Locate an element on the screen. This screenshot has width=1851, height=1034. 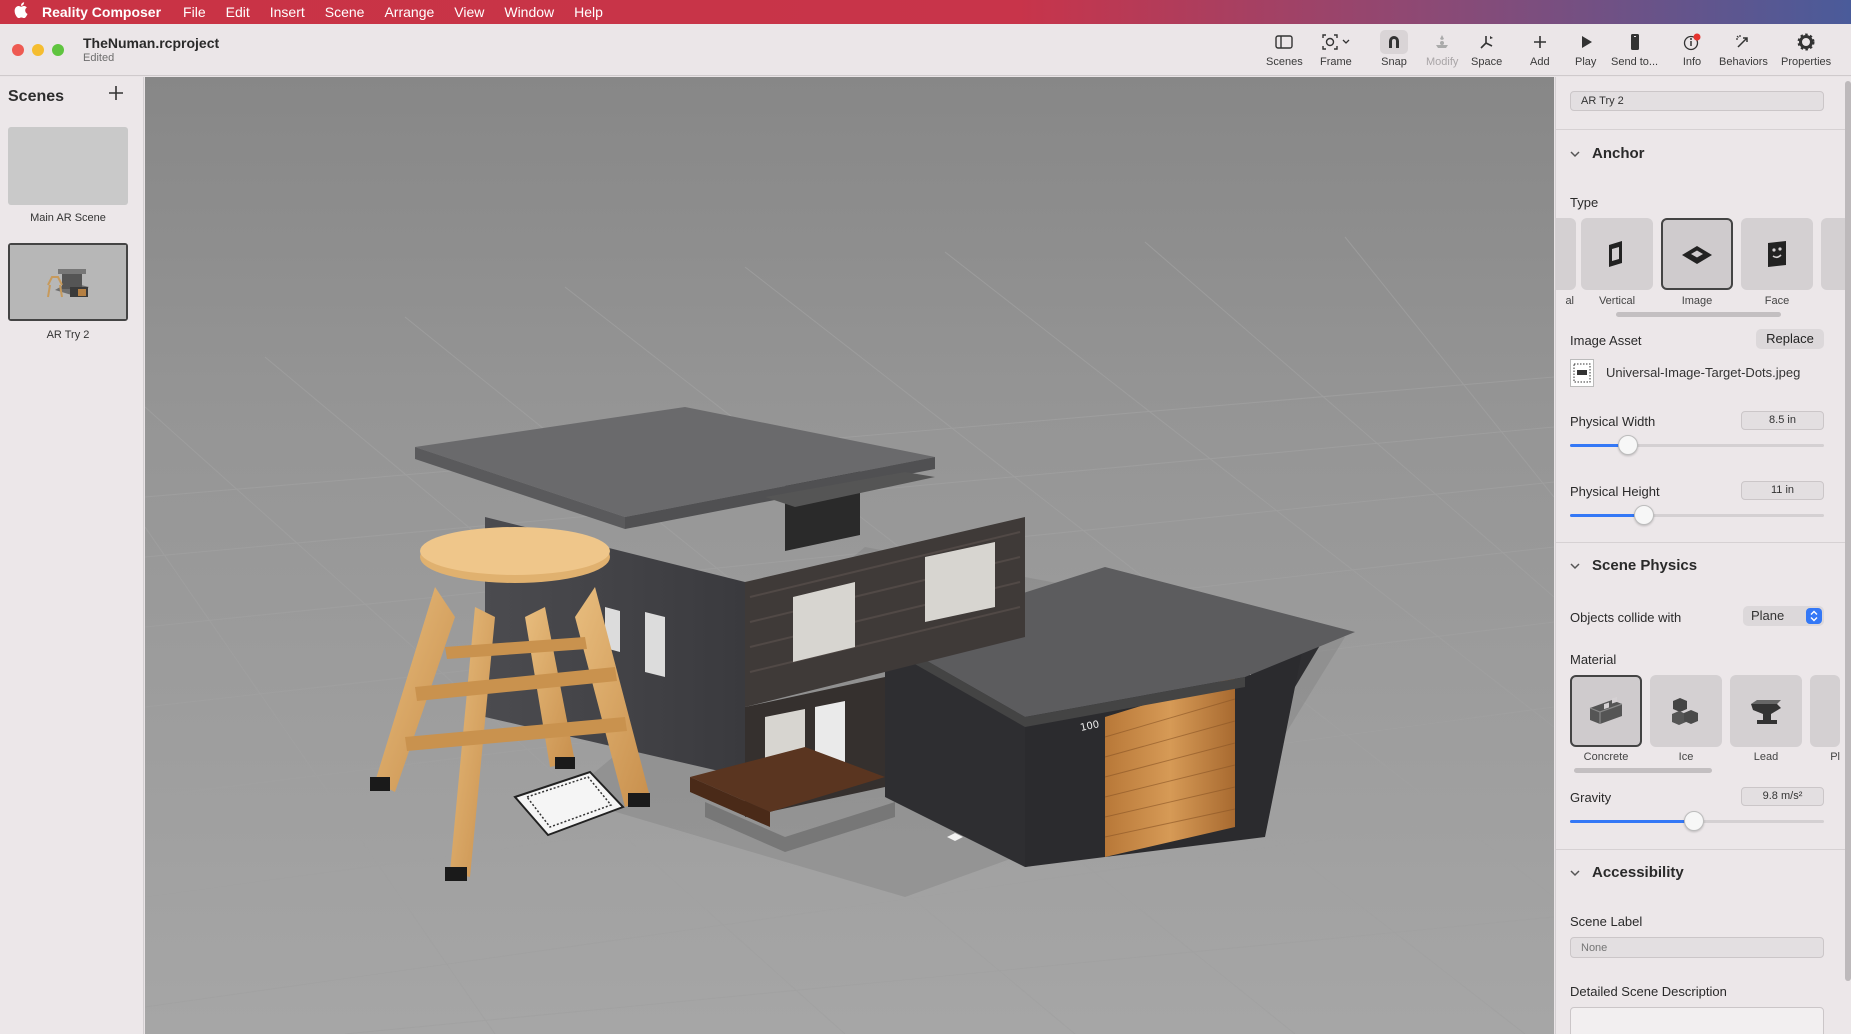
image-asset-thumbnail is located at coordinates (1582, 373).